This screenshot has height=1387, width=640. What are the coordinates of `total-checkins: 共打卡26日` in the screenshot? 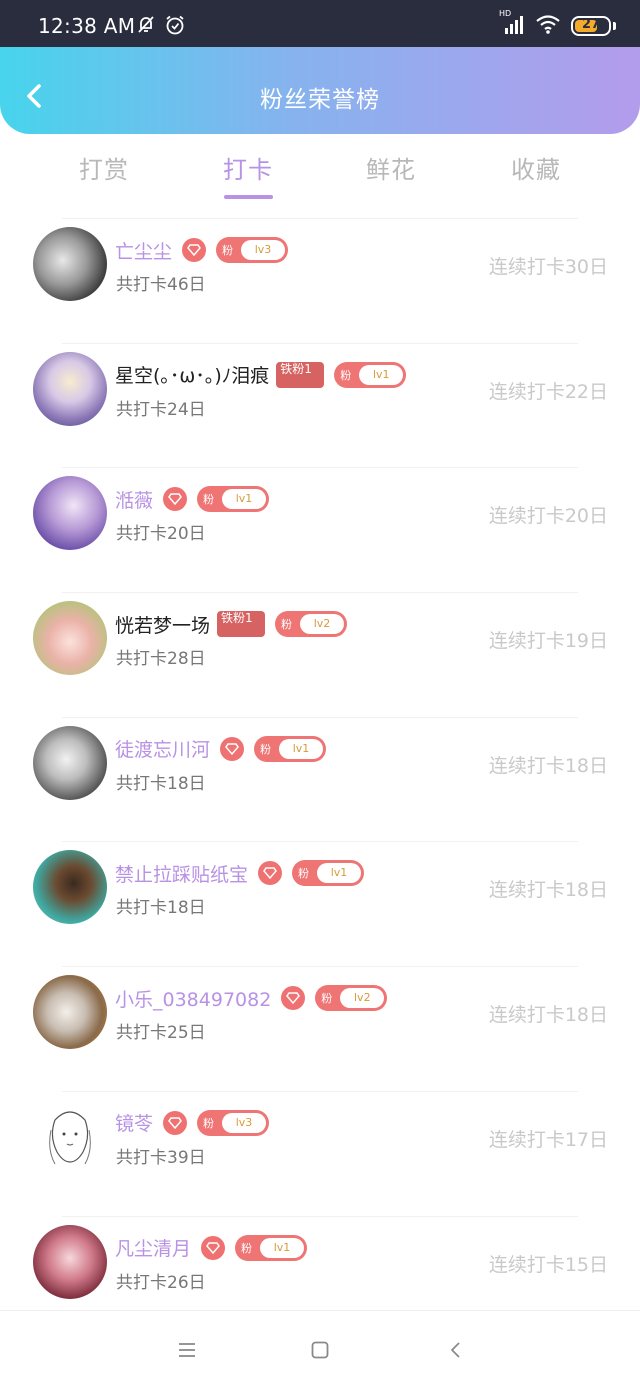 It's located at (161, 1282).